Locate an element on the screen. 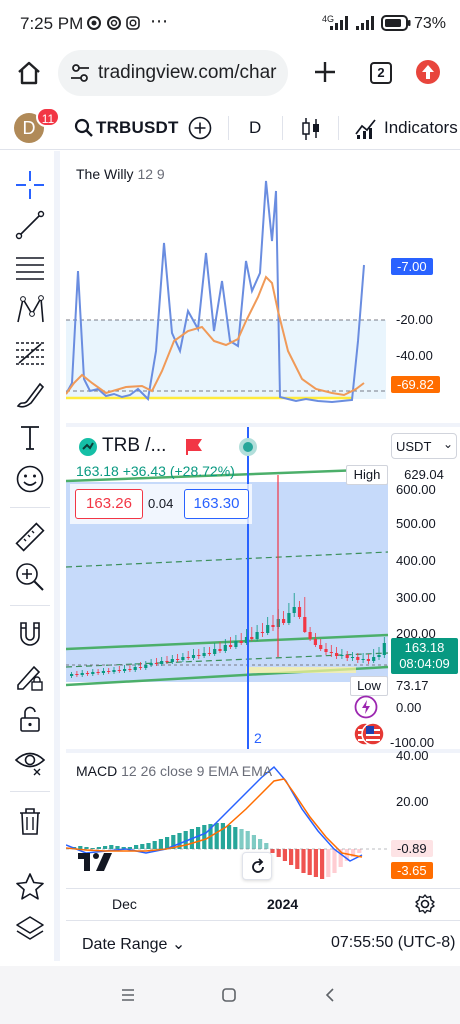 This screenshot has width=460, height=1024. macd-axis-tick: 20.00 is located at coordinates (412, 801).